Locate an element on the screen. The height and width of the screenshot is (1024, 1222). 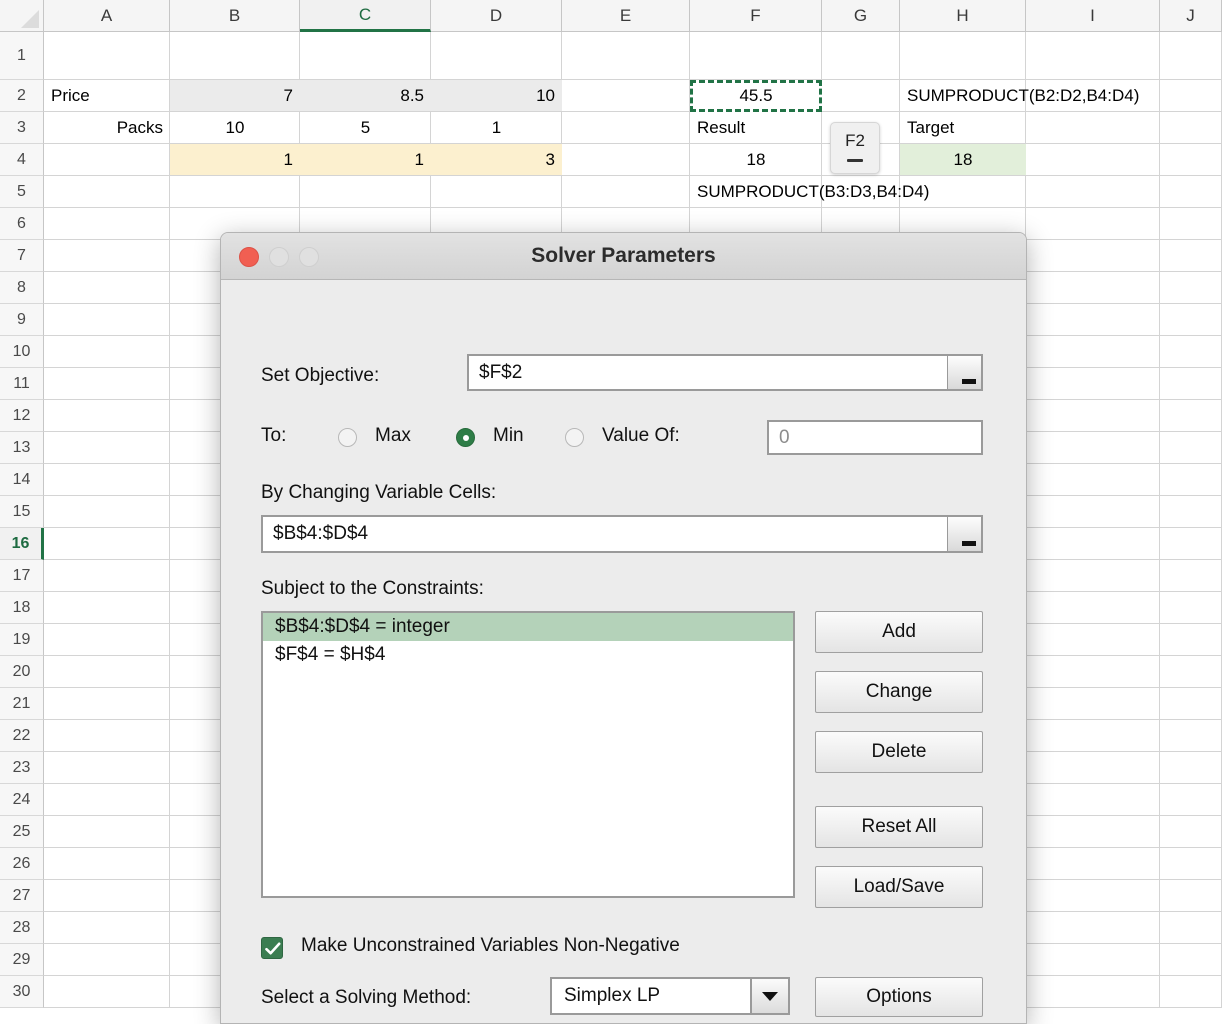
cell-J13 is located at coordinates (1191, 448).